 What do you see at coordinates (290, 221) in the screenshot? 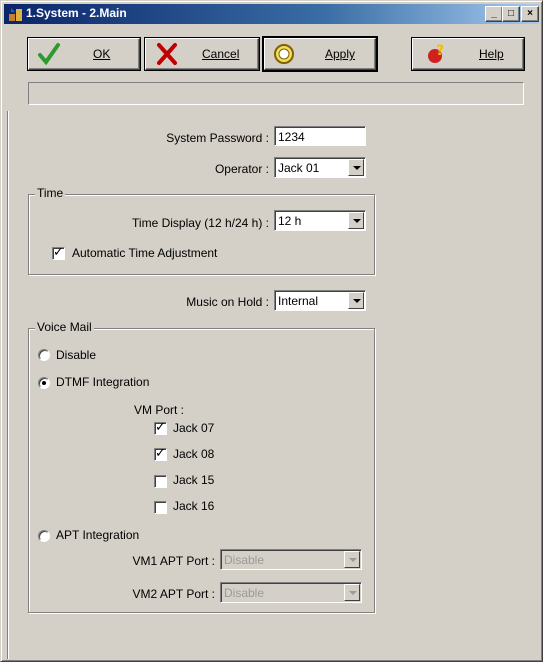
I see `time-display-value: 12 h` at bounding box center [290, 221].